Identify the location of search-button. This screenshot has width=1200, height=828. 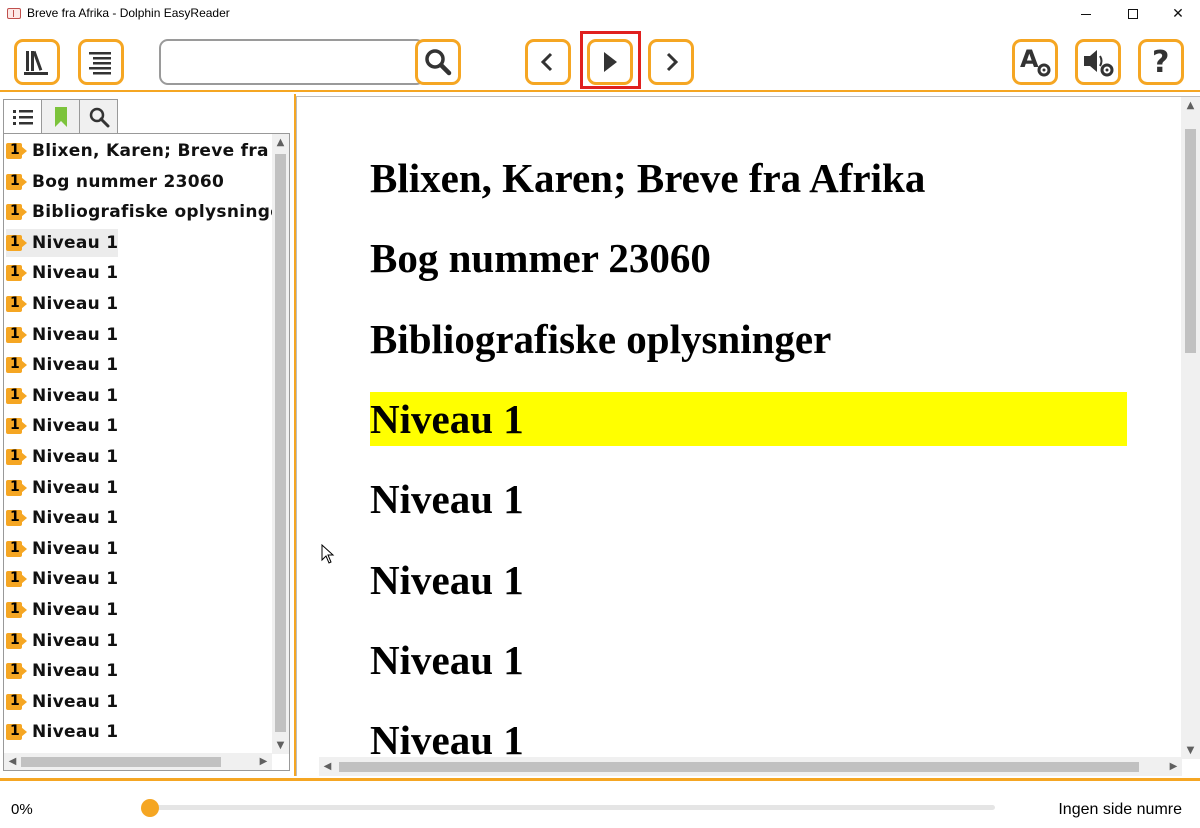
(438, 62).